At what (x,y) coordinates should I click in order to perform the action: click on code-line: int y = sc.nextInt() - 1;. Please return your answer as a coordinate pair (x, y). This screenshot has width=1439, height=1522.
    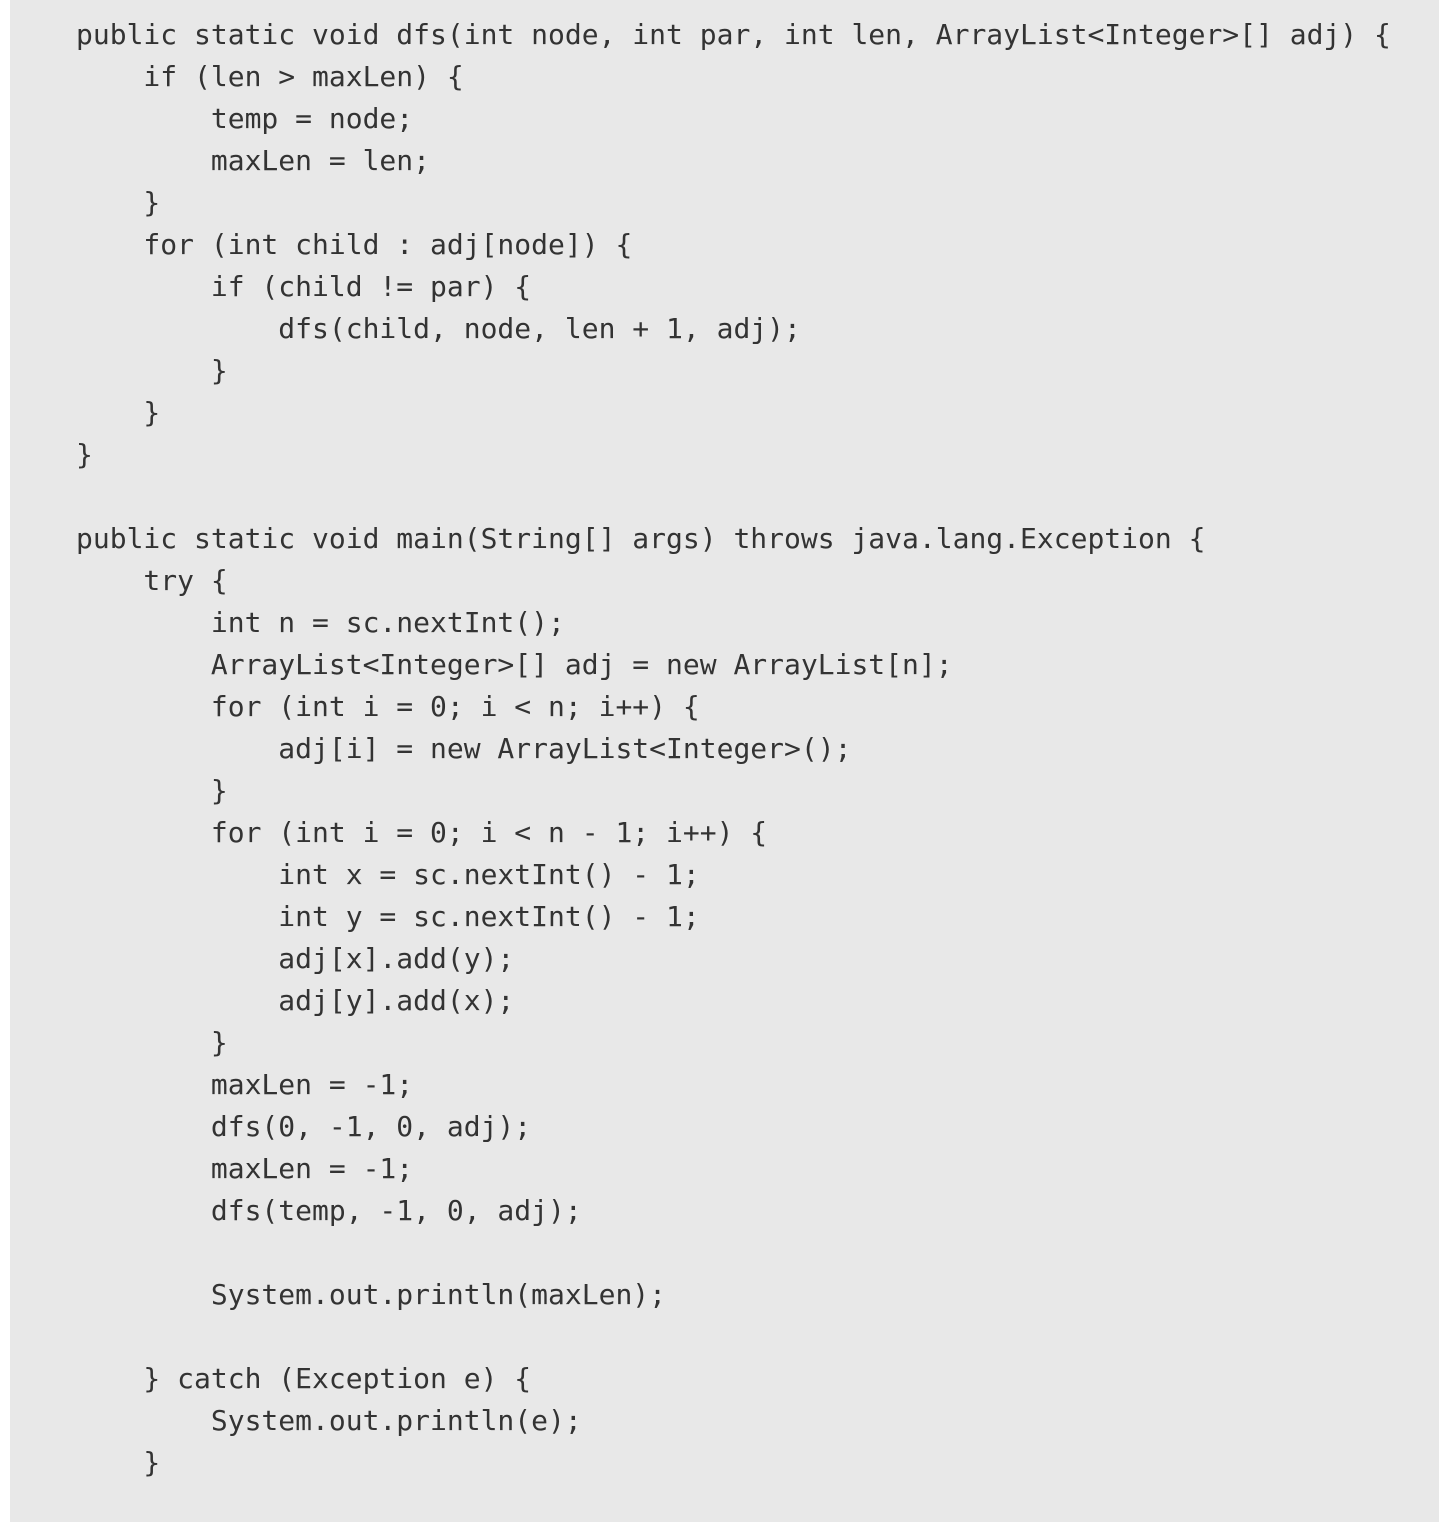
    Looking at the image, I should click on (388, 916).